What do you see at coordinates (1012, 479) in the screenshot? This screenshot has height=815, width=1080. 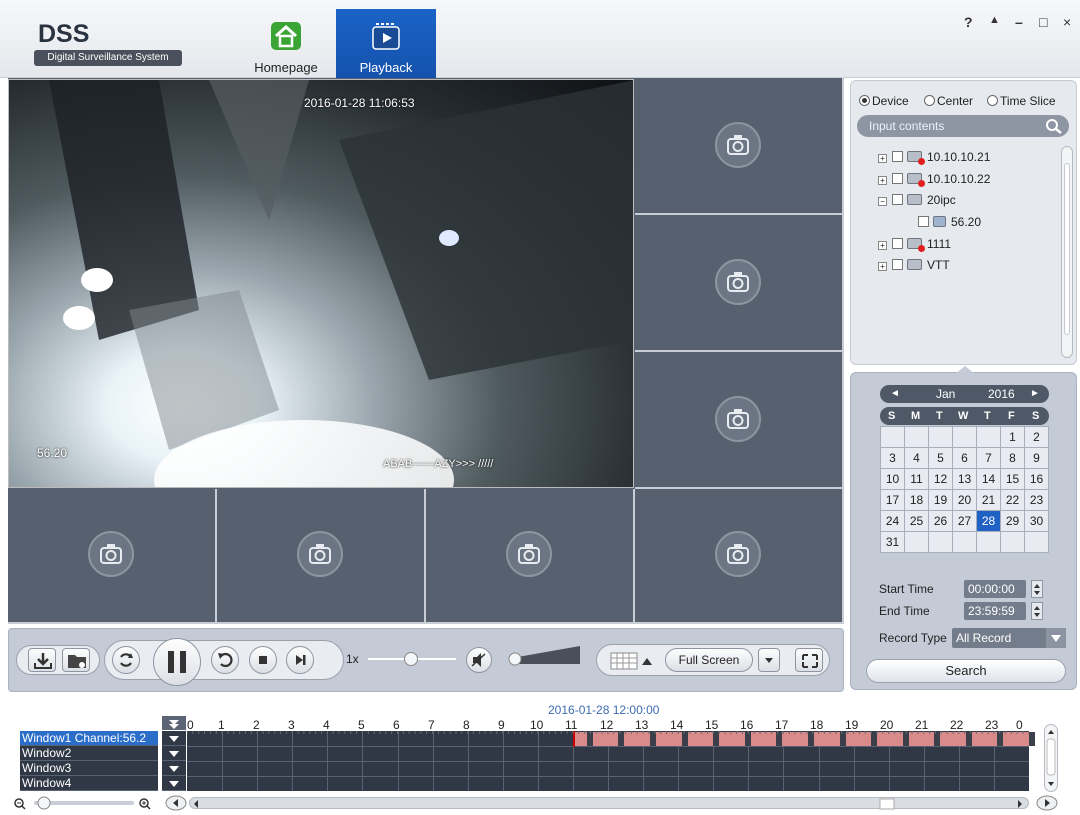 I see `calendar-day: 15` at bounding box center [1012, 479].